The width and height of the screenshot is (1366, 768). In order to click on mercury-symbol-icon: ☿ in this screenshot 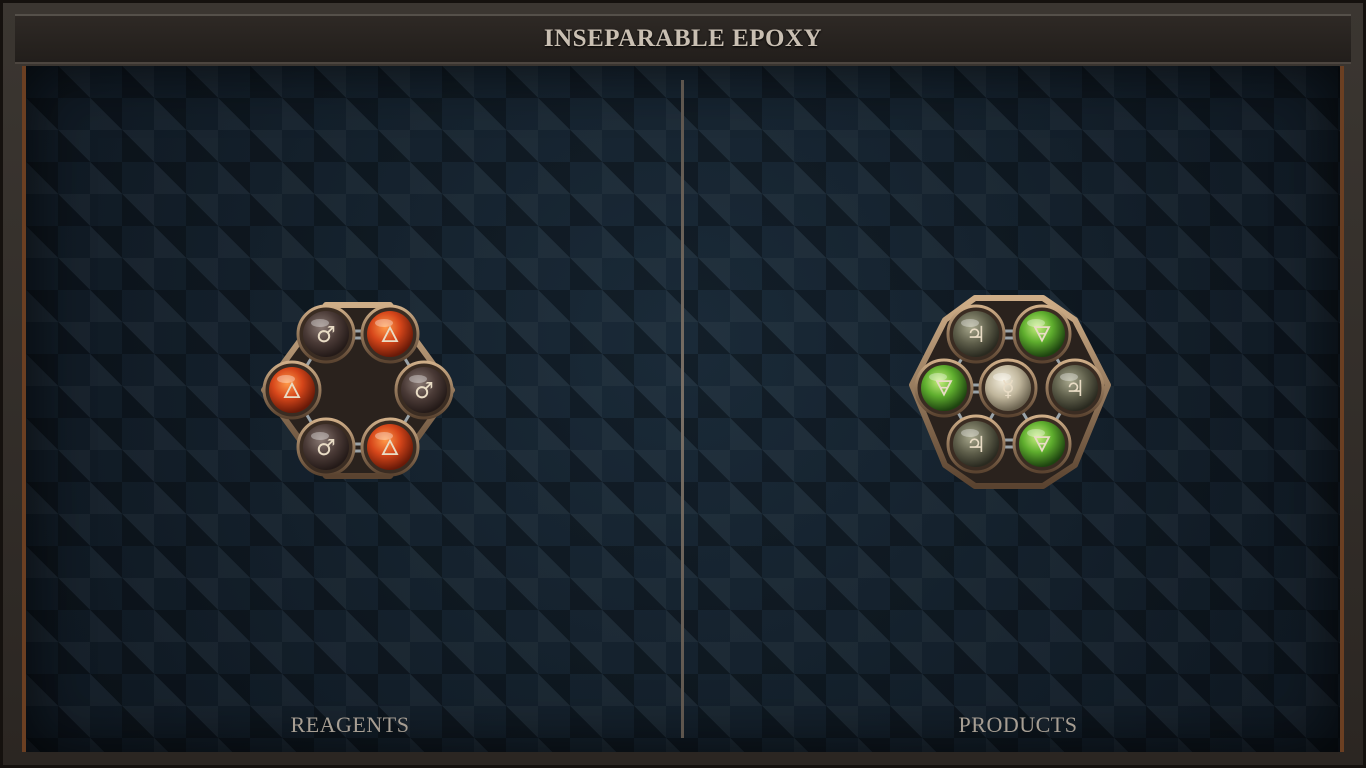, I will do `click(1008, 389)`.